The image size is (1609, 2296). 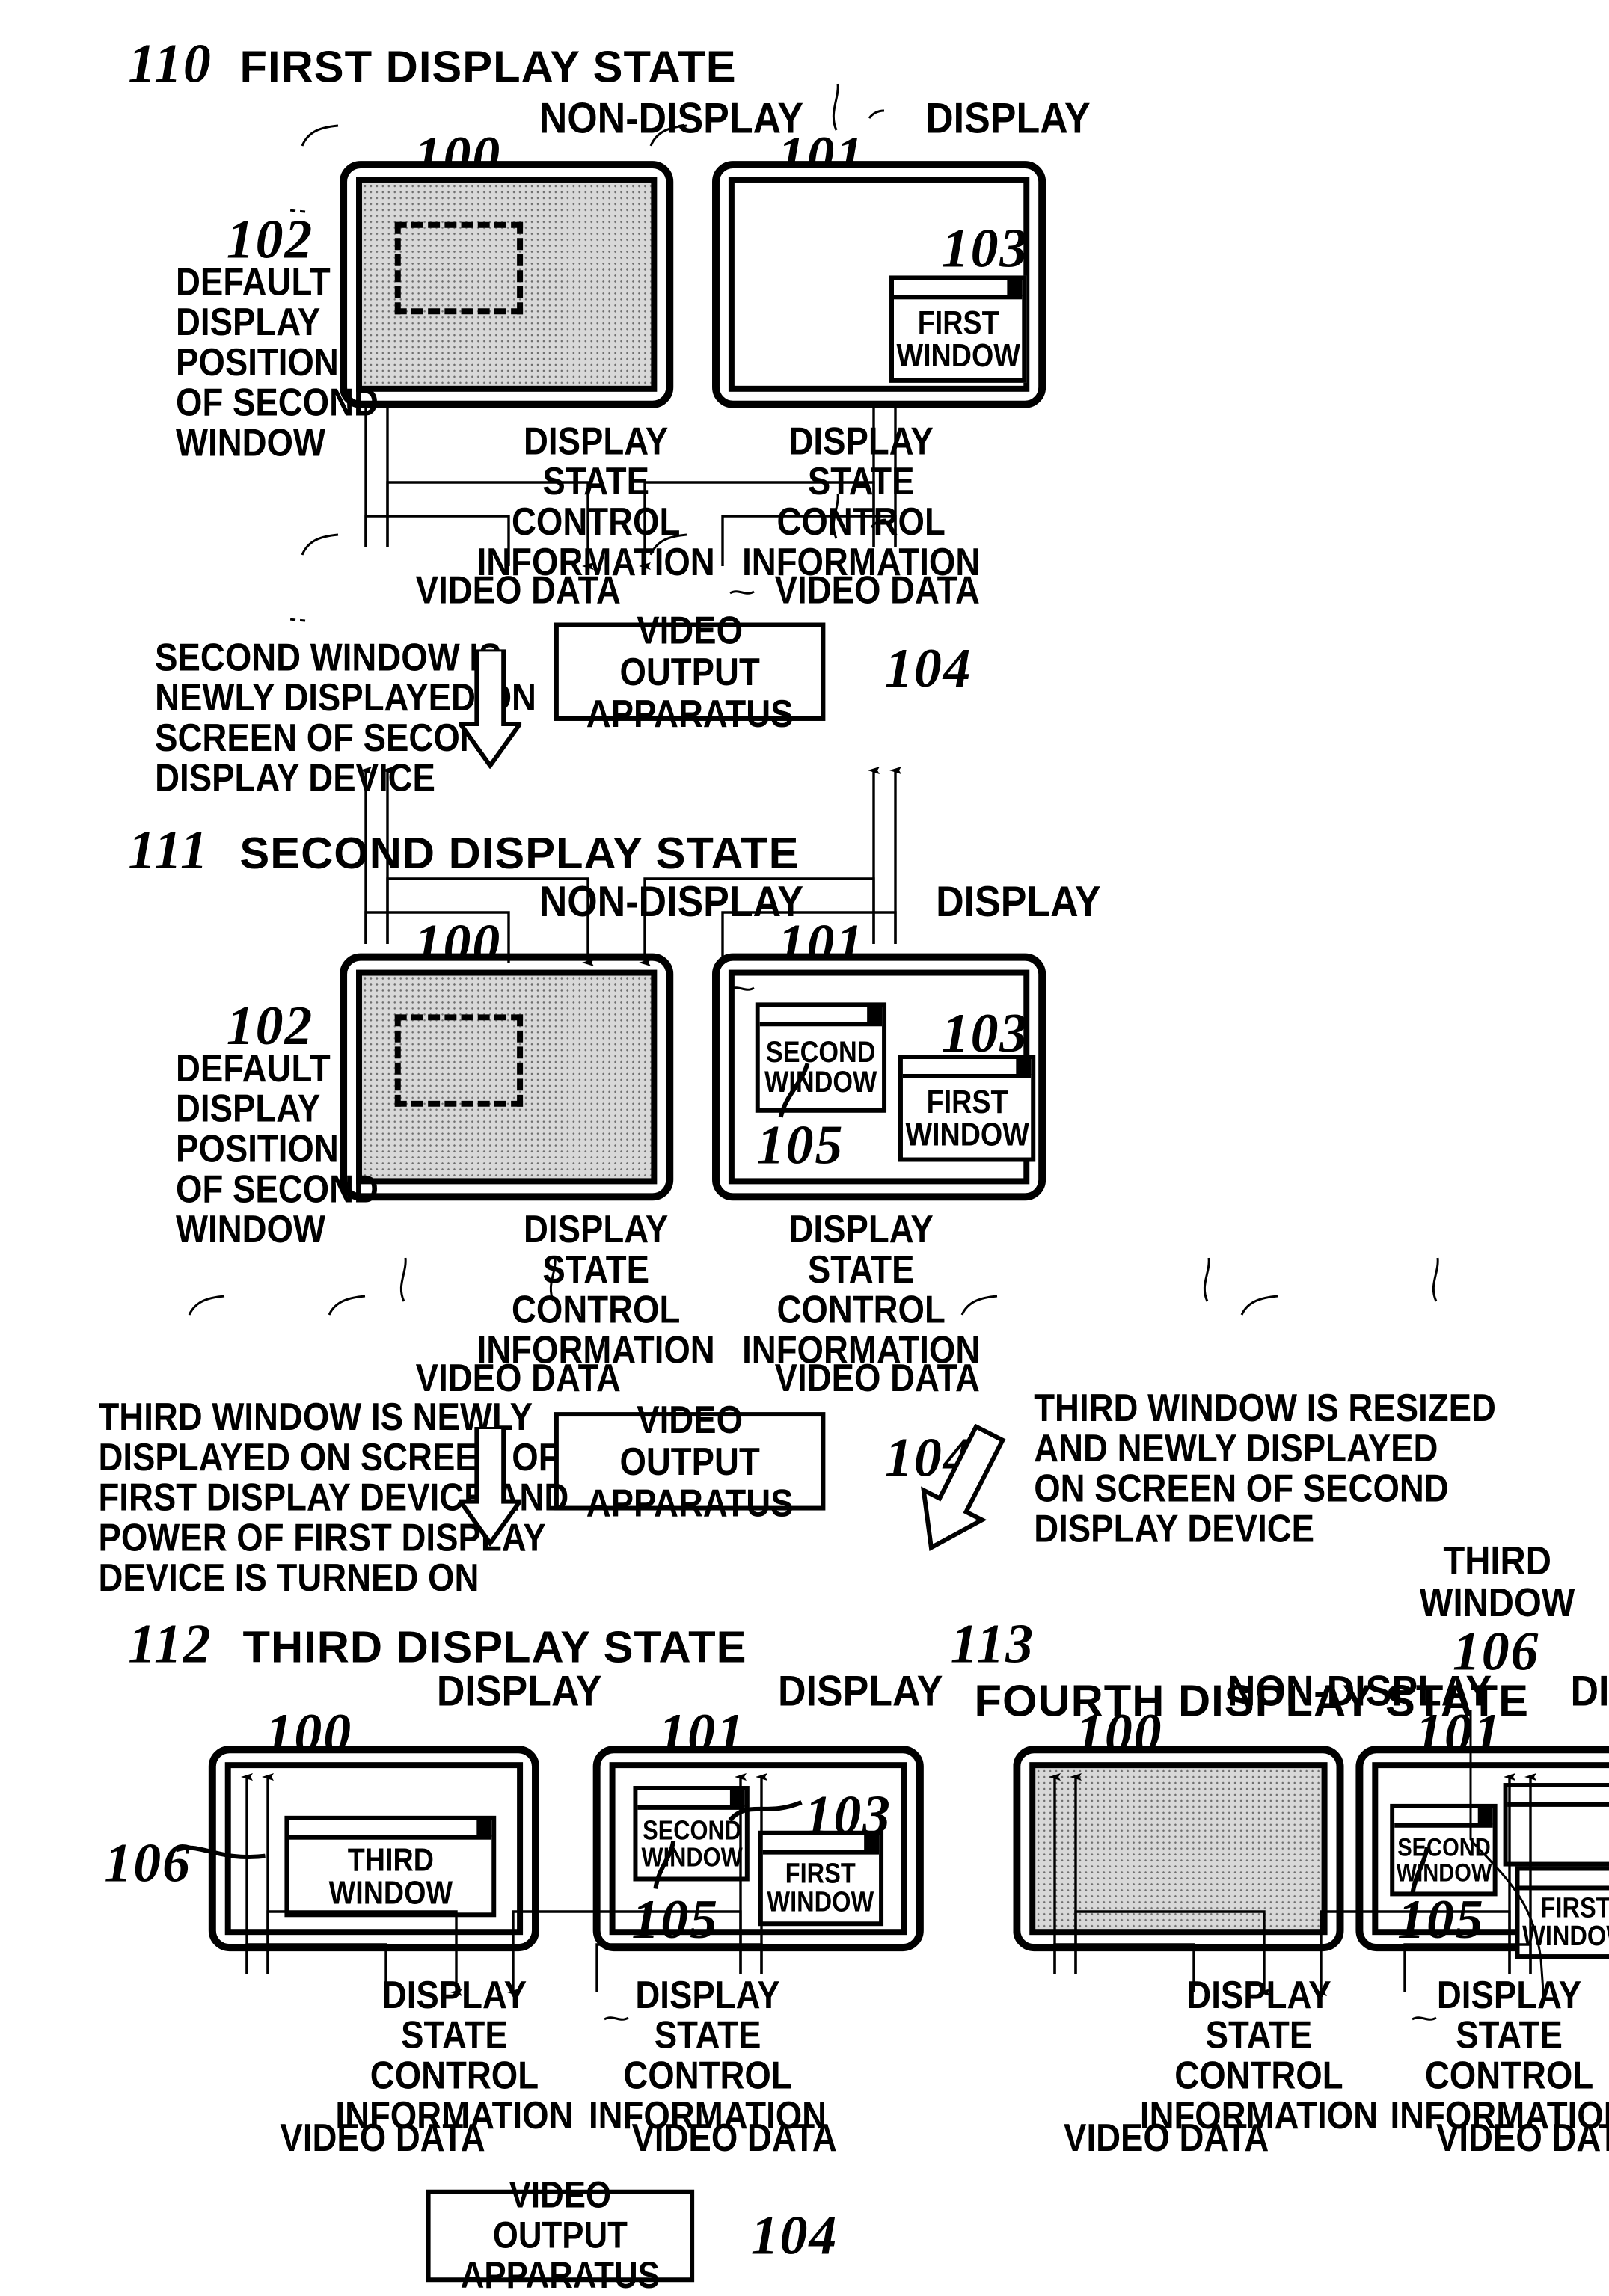 I want to click on panel-113-right-video-data-label: VIDEO DATA, so click(x=1522, y=2138).